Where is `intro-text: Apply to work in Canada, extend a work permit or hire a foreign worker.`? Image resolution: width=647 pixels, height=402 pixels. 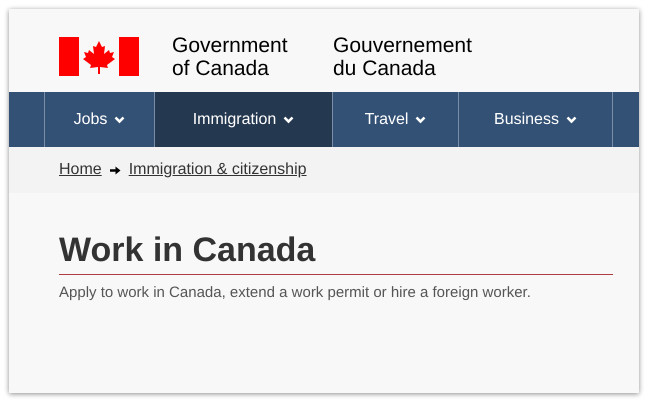
intro-text: Apply to work in Canada, extend a work permit or hire a foreign worker. is located at coordinates (295, 292).